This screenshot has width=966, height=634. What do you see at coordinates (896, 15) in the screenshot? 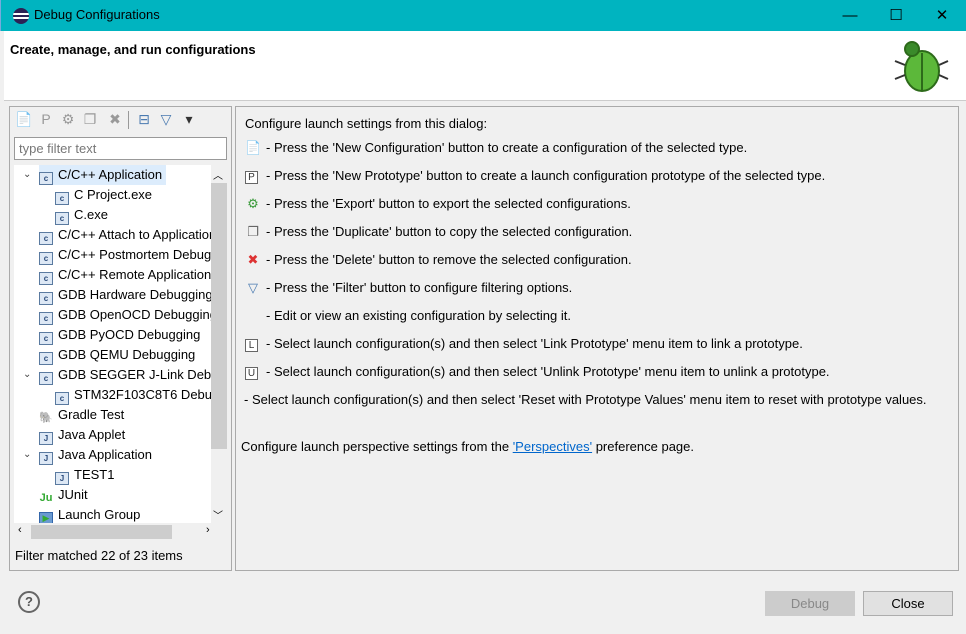
I see `maximize-button: ☐` at bounding box center [896, 15].